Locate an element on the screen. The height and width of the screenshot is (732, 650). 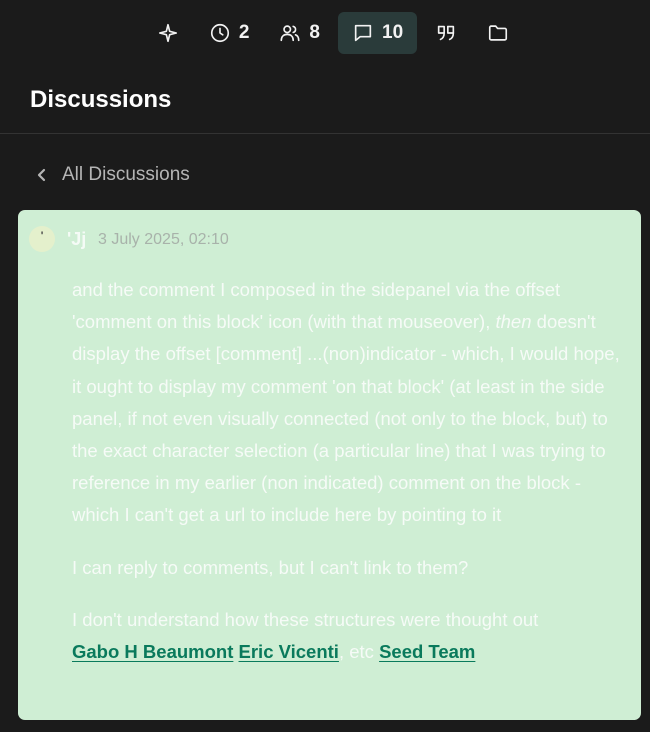
all-discussions-label: All Discussions is located at coordinates (126, 174).